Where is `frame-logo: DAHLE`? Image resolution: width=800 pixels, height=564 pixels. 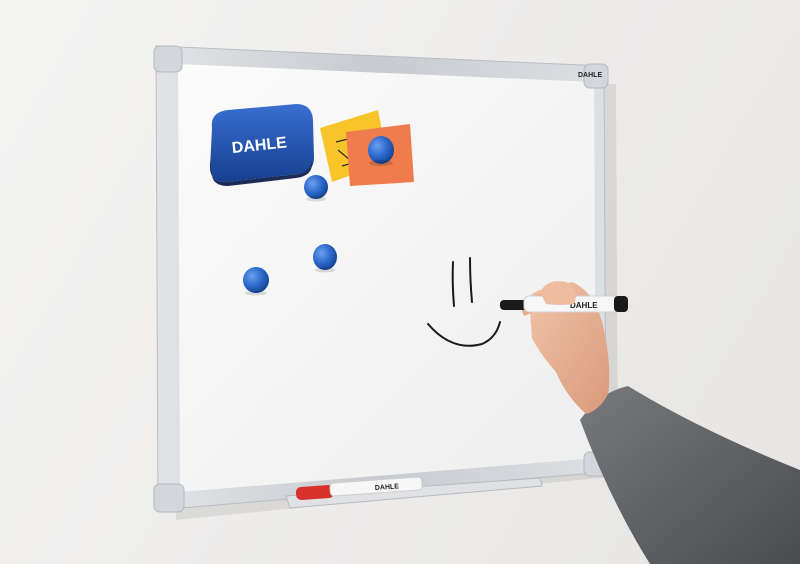 frame-logo: DAHLE is located at coordinates (590, 75).